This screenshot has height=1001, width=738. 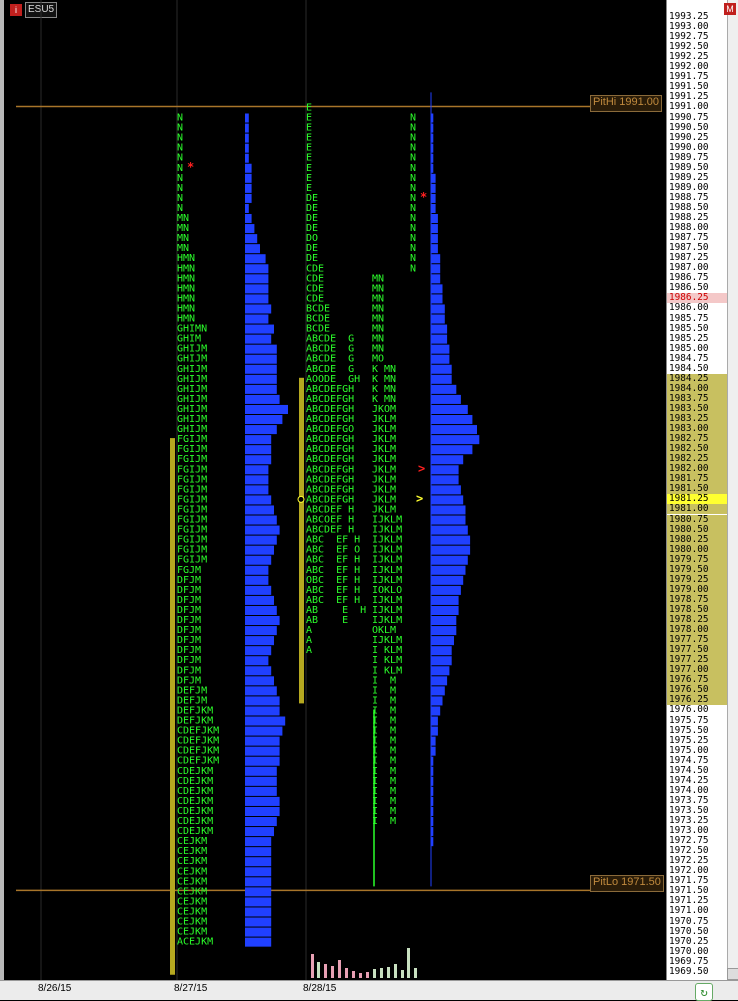 What do you see at coordinates (626, 103) in the screenshot?
I see `pit-high-label: PitHi 1991.00` at bounding box center [626, 103].